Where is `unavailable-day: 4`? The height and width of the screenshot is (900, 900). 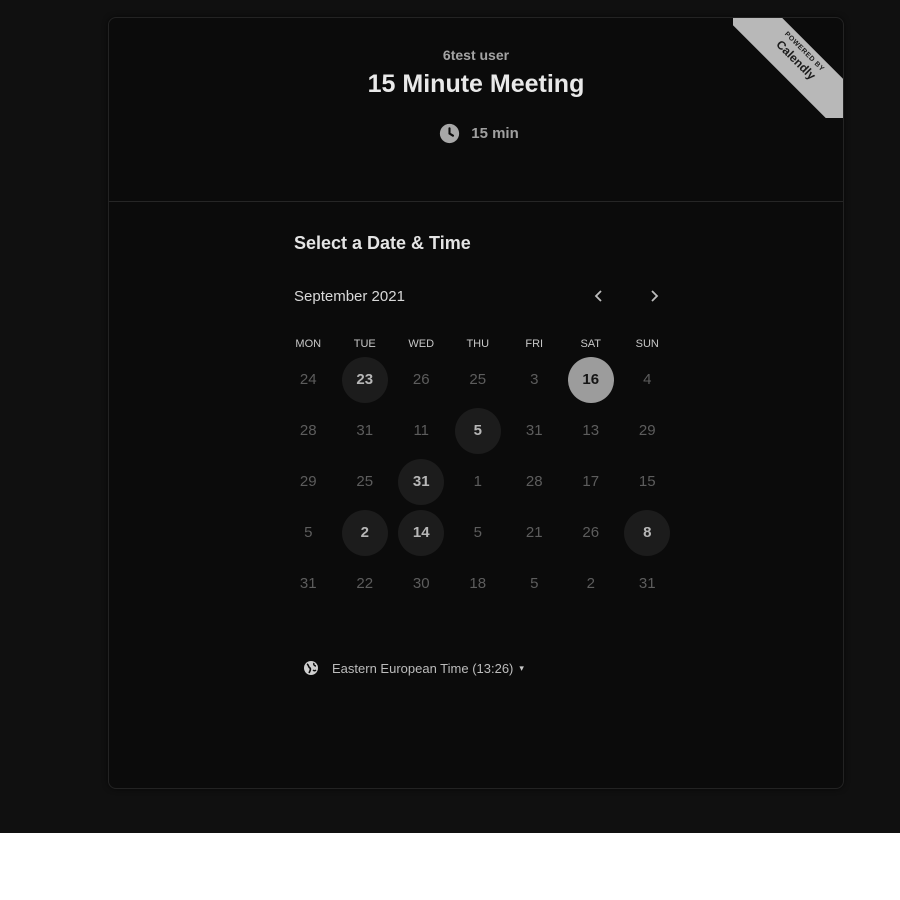 unavailable-day: 4 is located at coordinates (647, 379).